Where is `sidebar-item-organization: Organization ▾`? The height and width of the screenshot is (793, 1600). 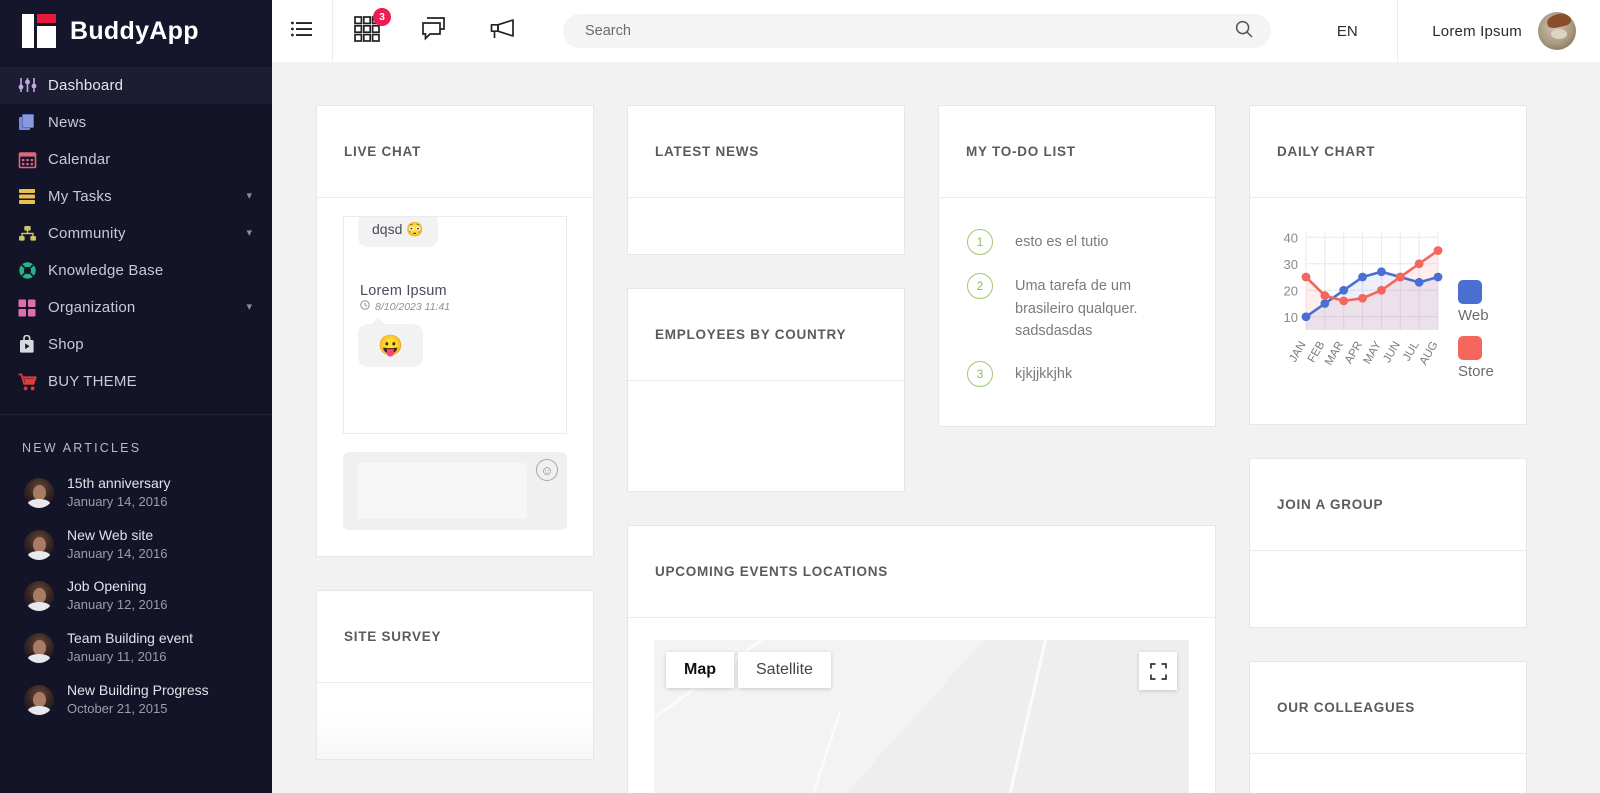 sidebar-item-organization: Organization ▾ is located at coordinates (136, 307).